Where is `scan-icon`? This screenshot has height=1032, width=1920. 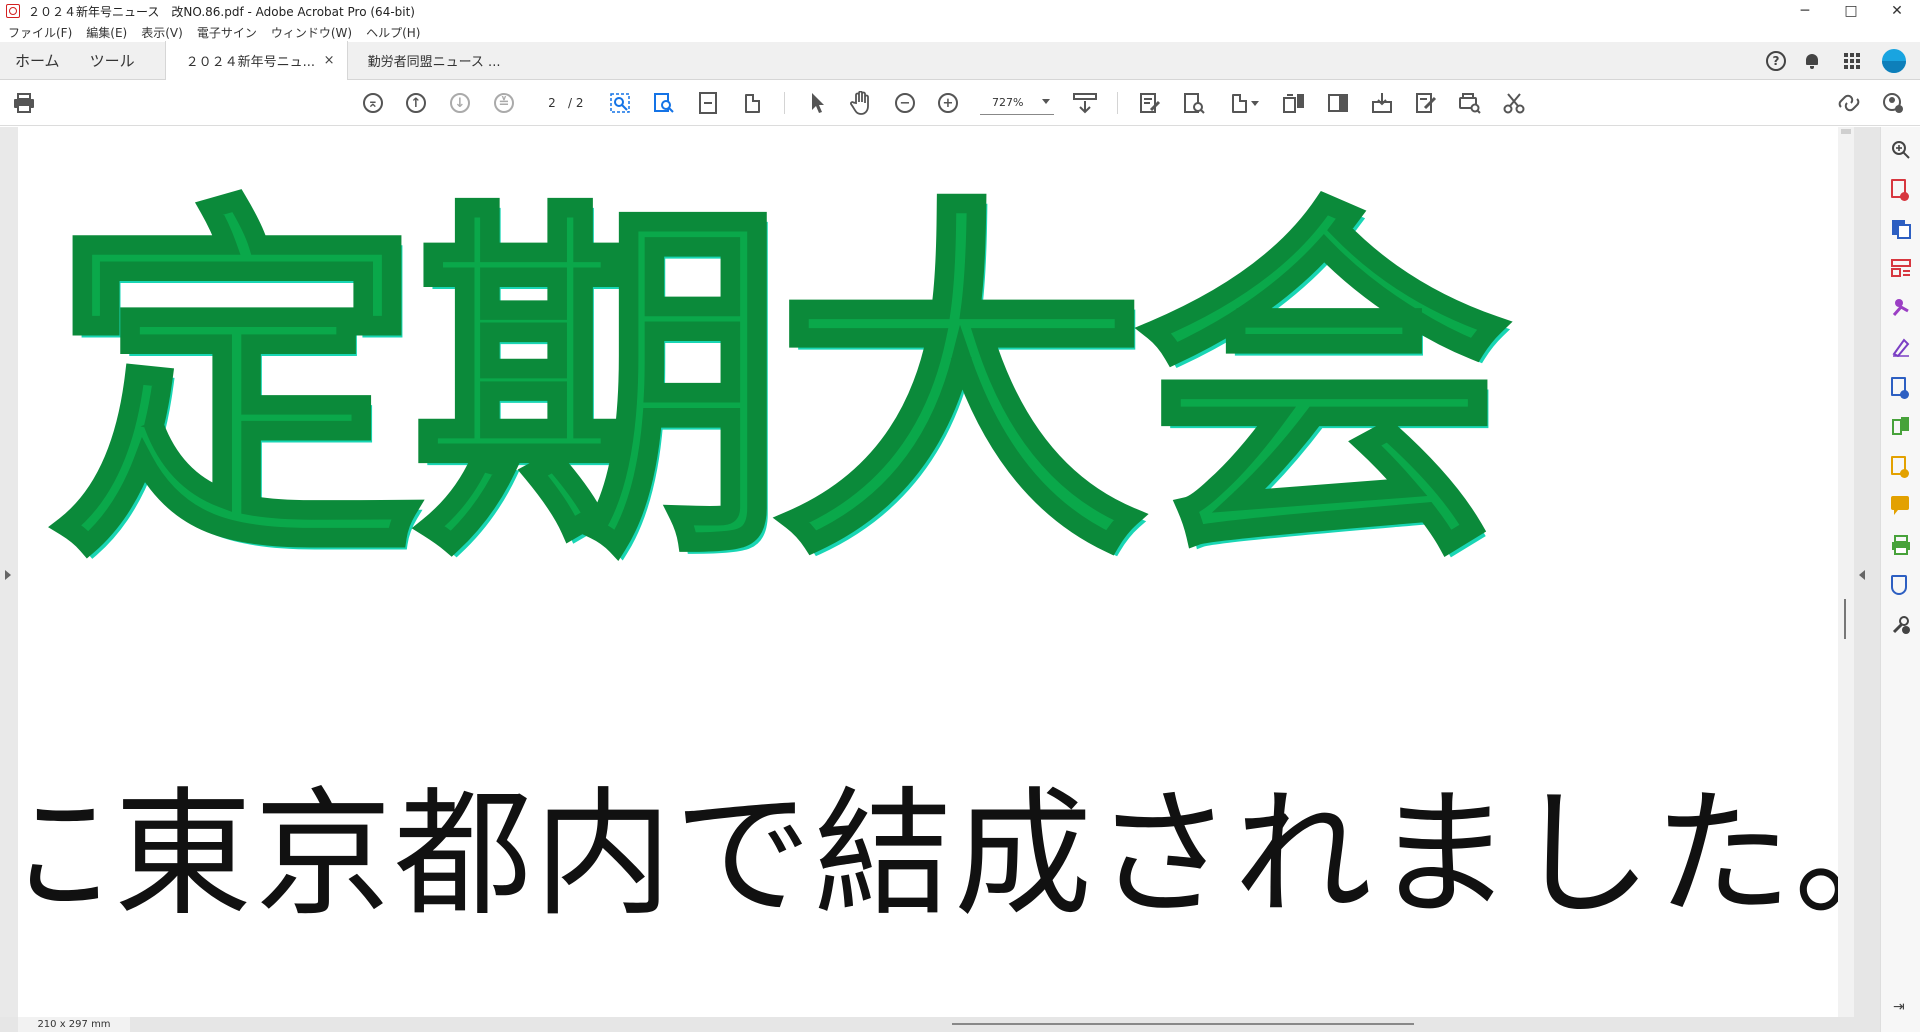 scan-icon is located at coordinates (1470, 103).